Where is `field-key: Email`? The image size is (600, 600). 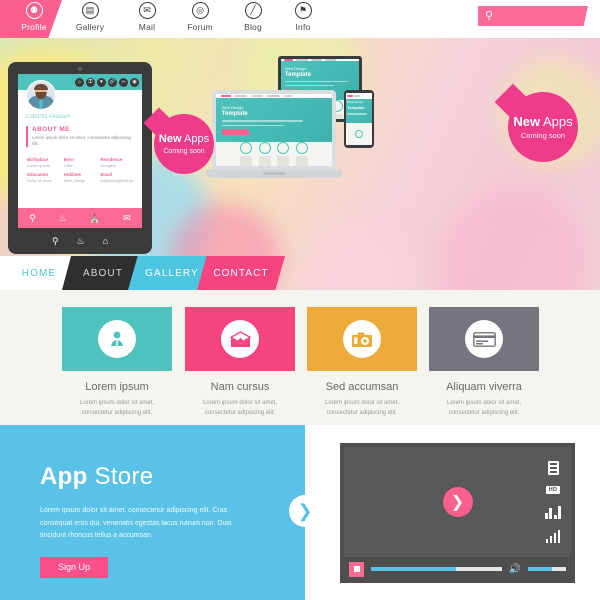 field-key: Email is located at coordinates (106, 175).